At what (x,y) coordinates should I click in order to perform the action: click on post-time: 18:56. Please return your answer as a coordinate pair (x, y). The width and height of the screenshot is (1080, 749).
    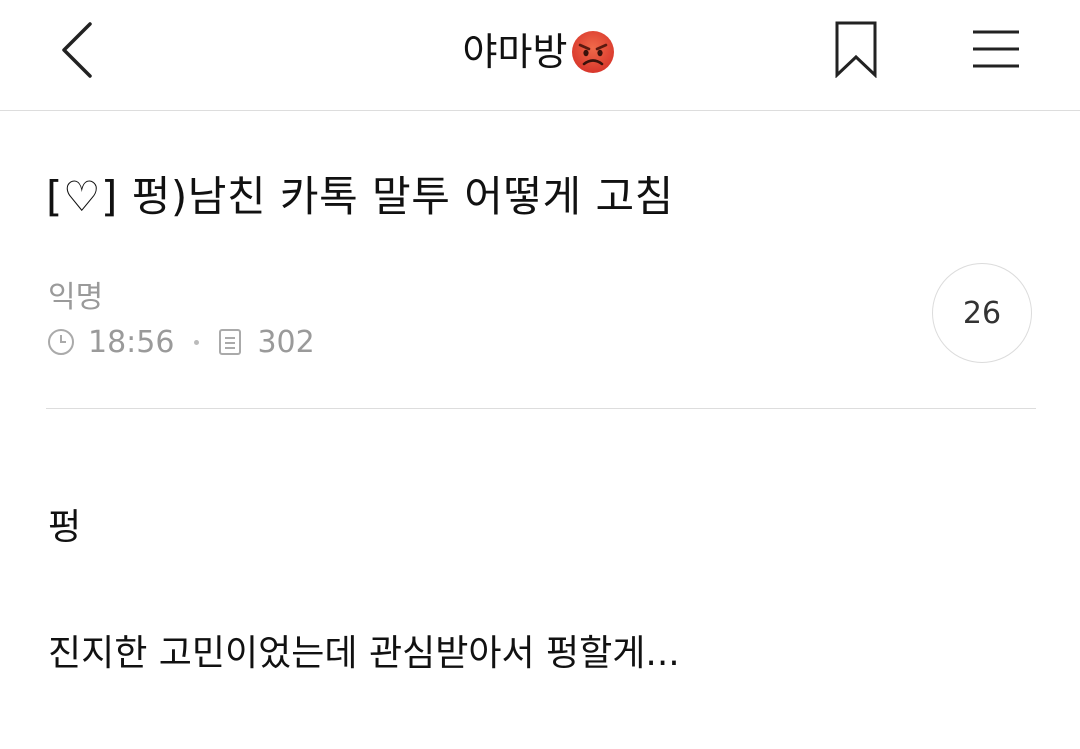
    Looking at the image, I should click on (131, 342).